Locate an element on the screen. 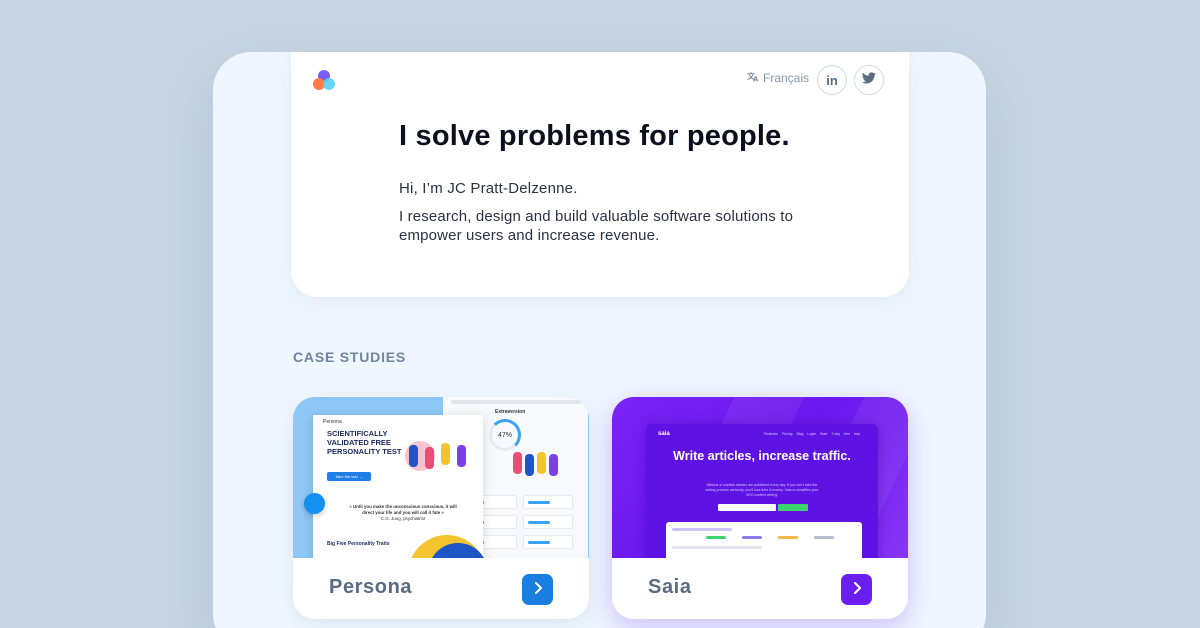 The height and width of the screenshot is (628, 1200). card-title: Persona is located at coordinates (371, 587).